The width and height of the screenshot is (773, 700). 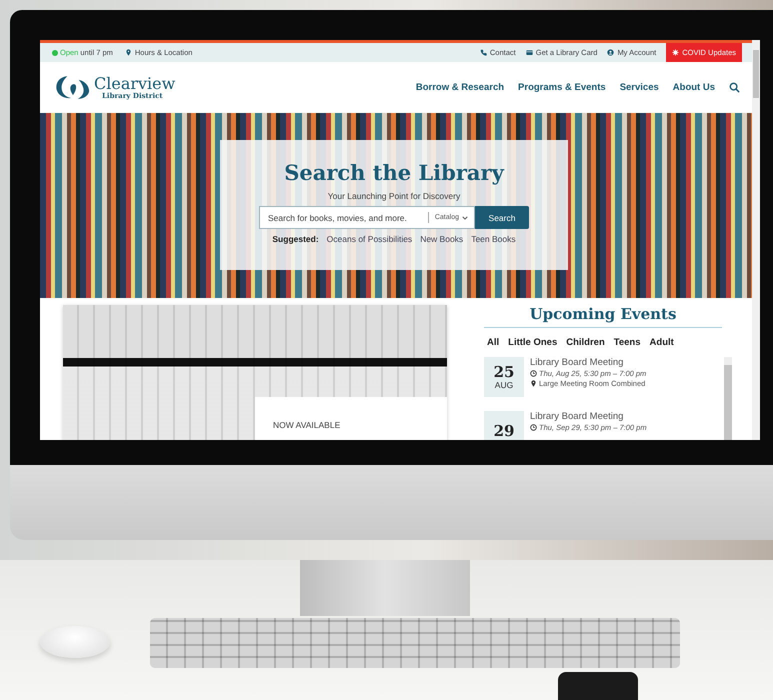 I want to click on suggestion-link: Oceans of Possibilities, so click(x=369, y=239).